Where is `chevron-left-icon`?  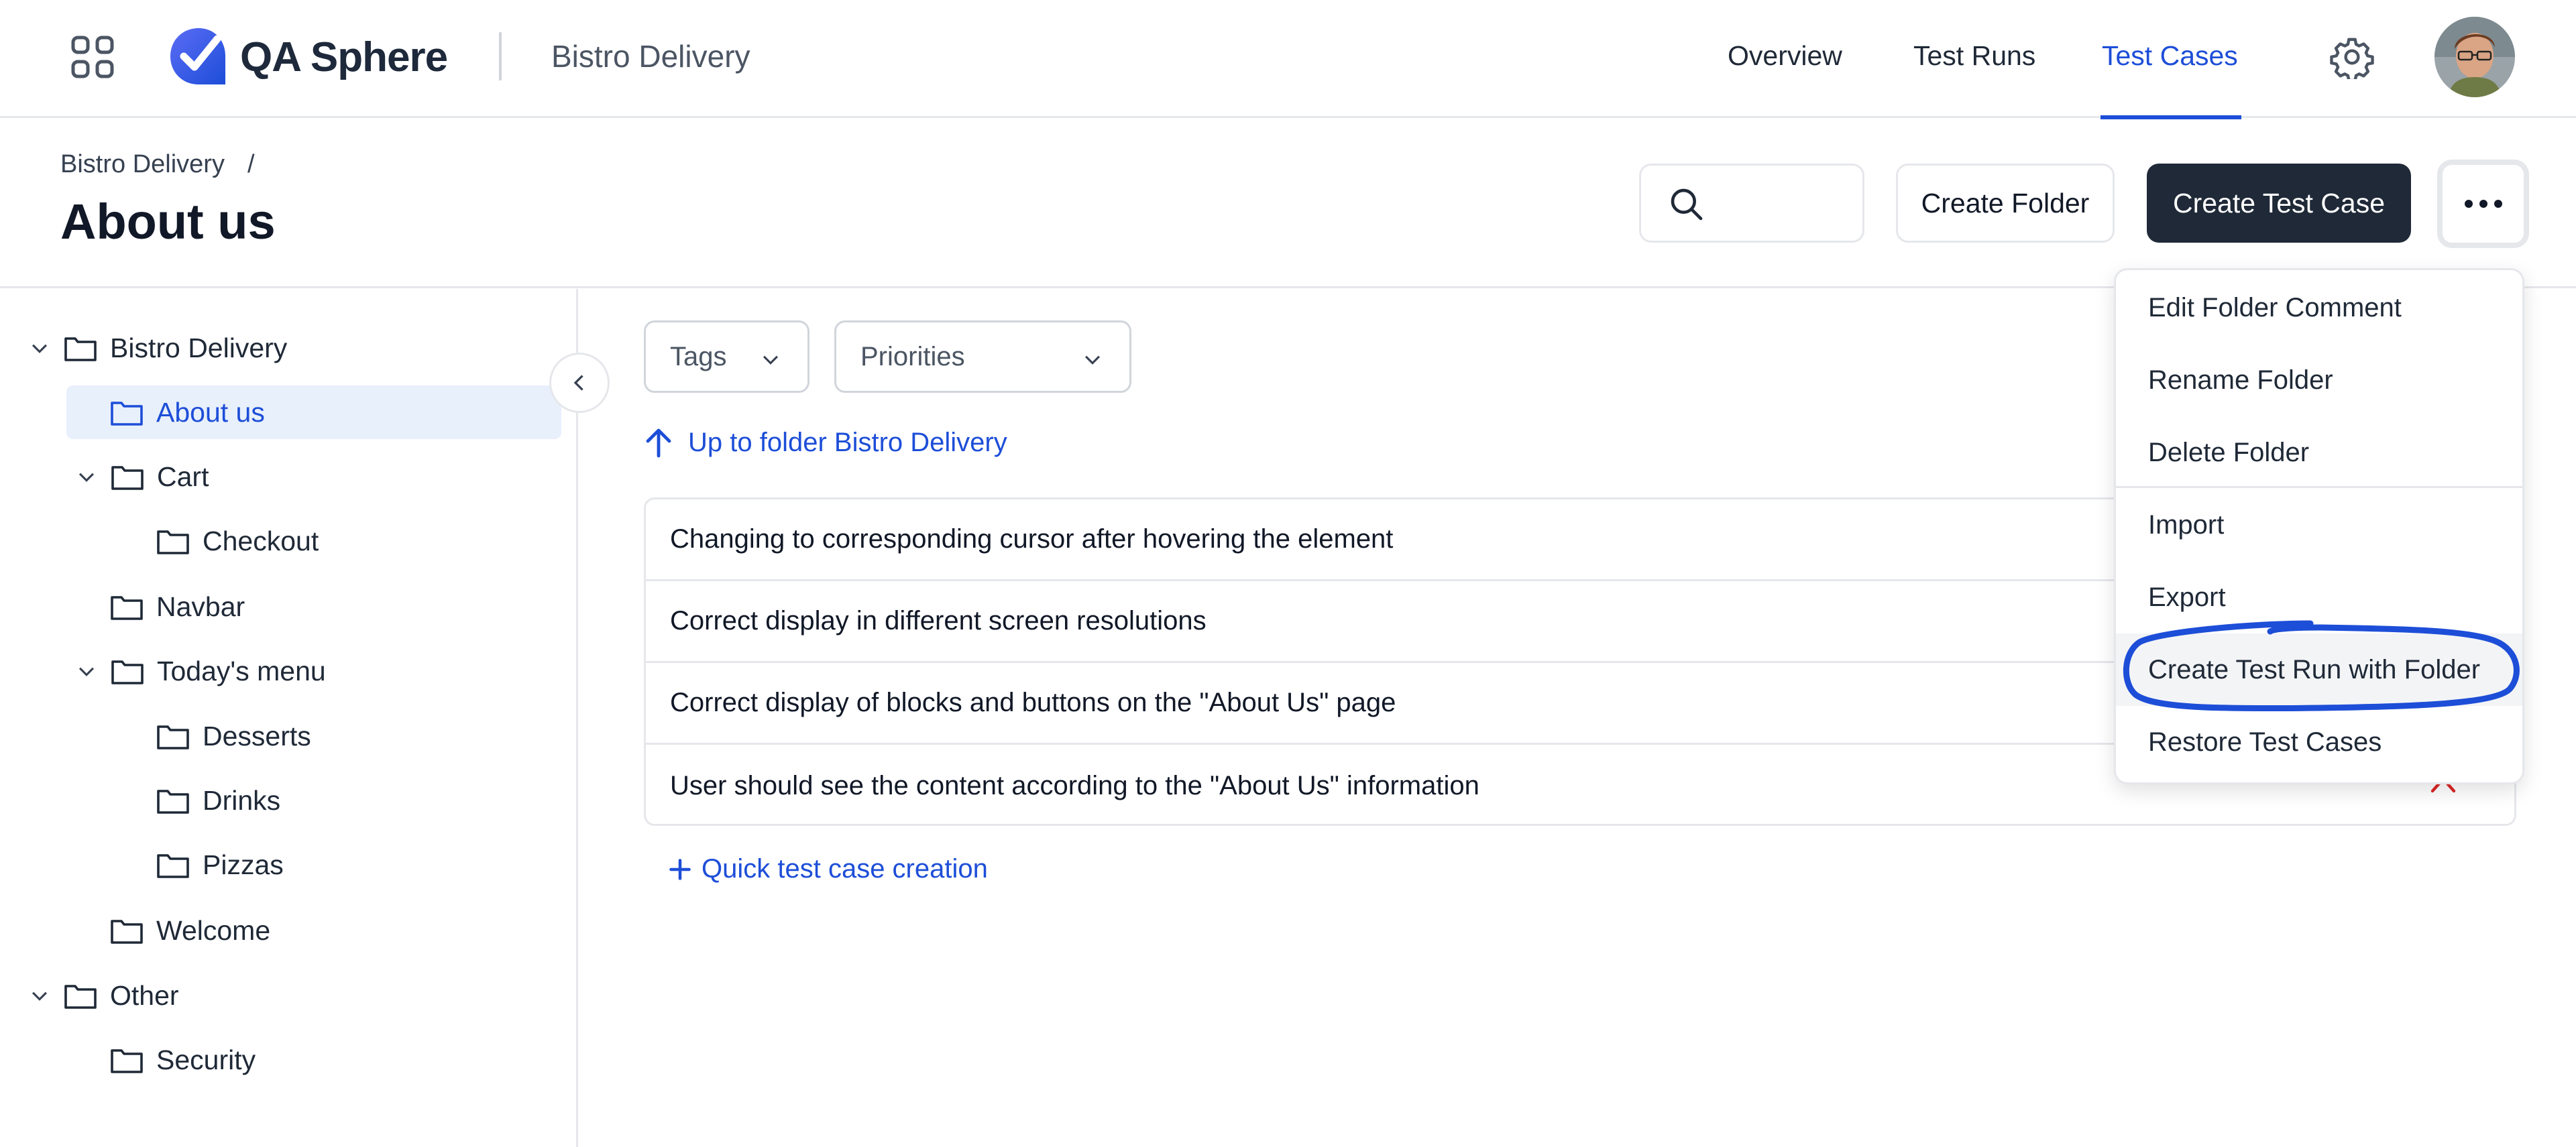
chevron-left-icon is located at coordinates (578, 383).